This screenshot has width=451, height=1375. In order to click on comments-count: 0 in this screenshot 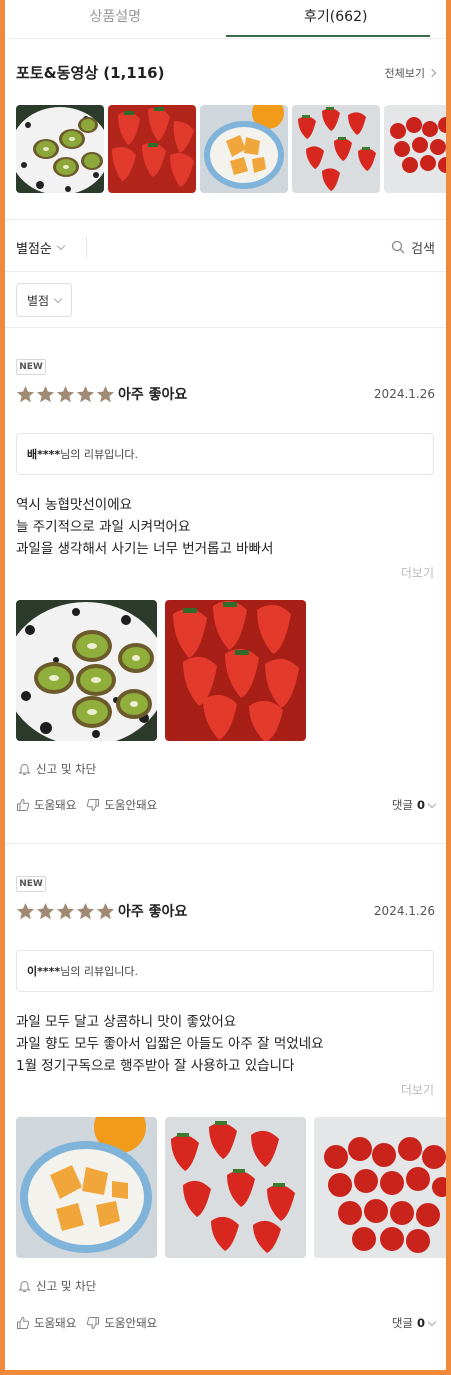, I will do `click(420, 1323)`.